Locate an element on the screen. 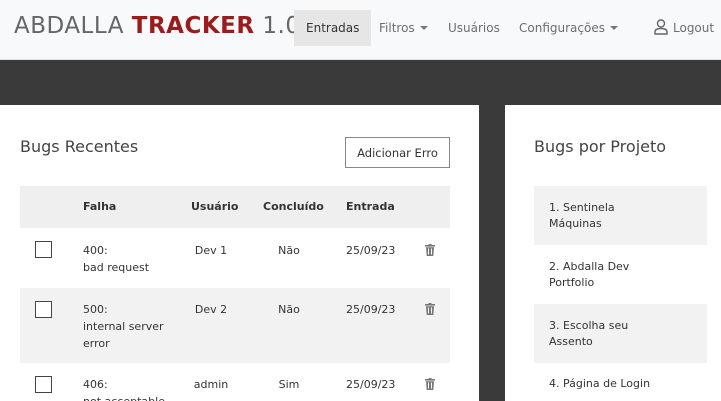 This screenshot has height=401, width=721. logout-button: Logout is located at coordinates (684, 28).